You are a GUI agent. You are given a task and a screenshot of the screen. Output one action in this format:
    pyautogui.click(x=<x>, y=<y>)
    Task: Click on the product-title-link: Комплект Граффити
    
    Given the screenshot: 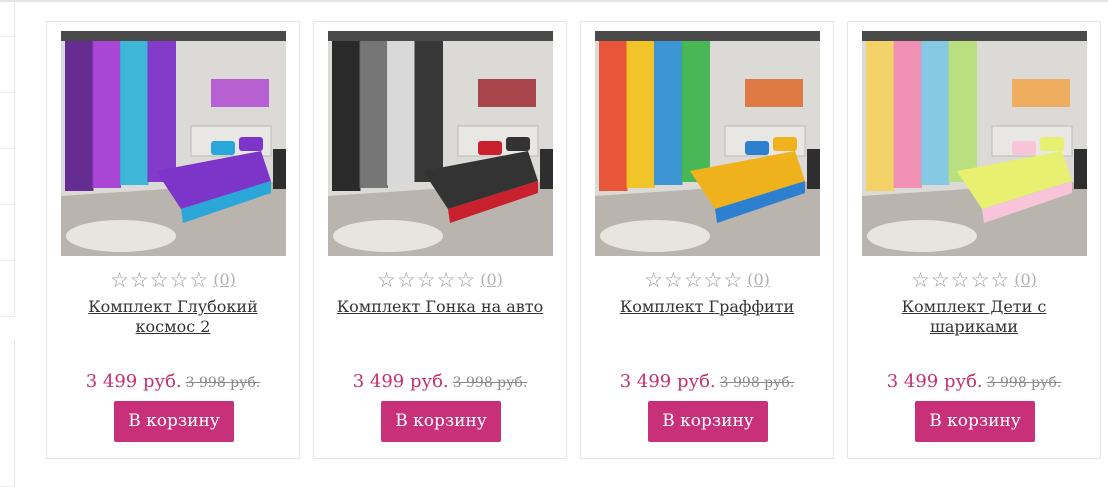 What is the action you would take?
    pyautogui.click(x=707, y=307)
    